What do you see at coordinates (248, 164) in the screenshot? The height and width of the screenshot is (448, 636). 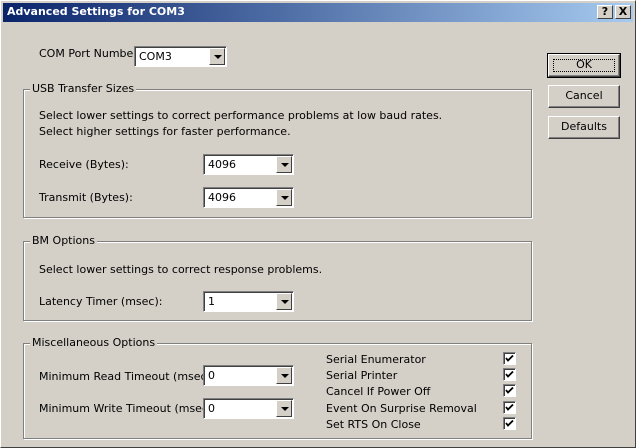 I see `receive-select: 4096` at bounding box center [248, 164].